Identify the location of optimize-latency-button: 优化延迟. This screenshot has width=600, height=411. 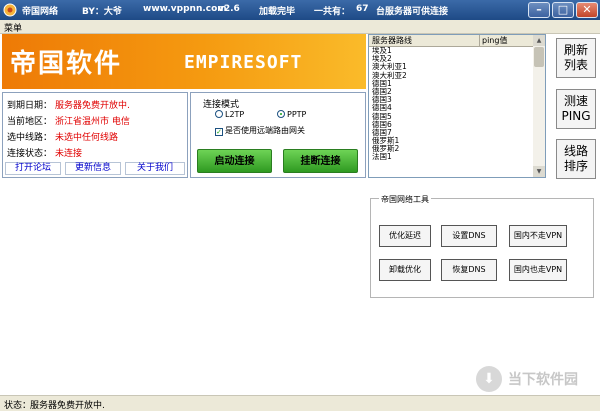
(405, 236).